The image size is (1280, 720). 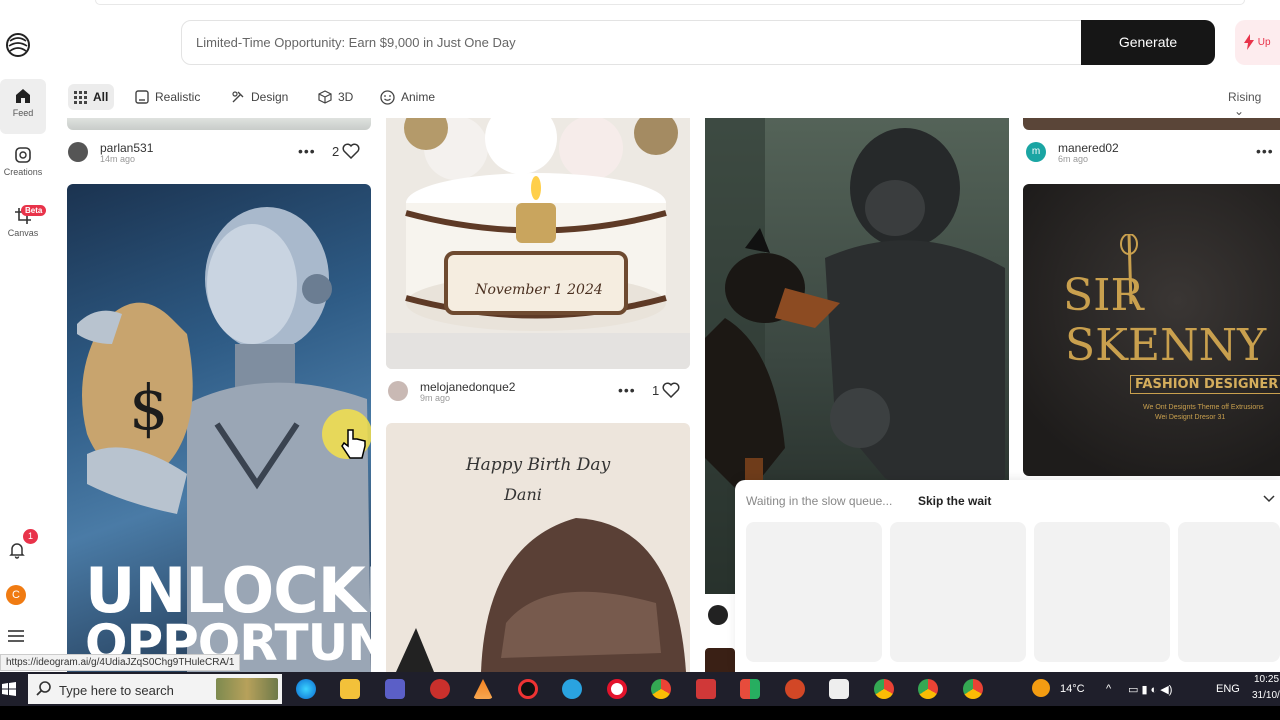 I want to click on needle-thread-icon, so click(x=1129, y=269).